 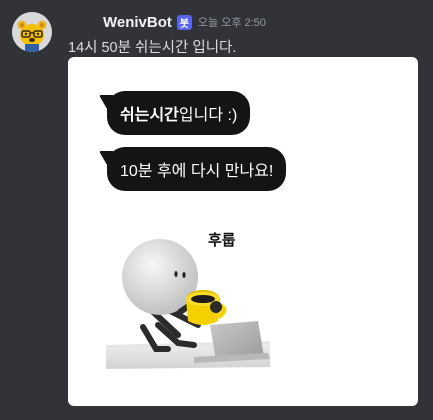 I want to click on bear-avatar-icon, so click(x=32, y=32).